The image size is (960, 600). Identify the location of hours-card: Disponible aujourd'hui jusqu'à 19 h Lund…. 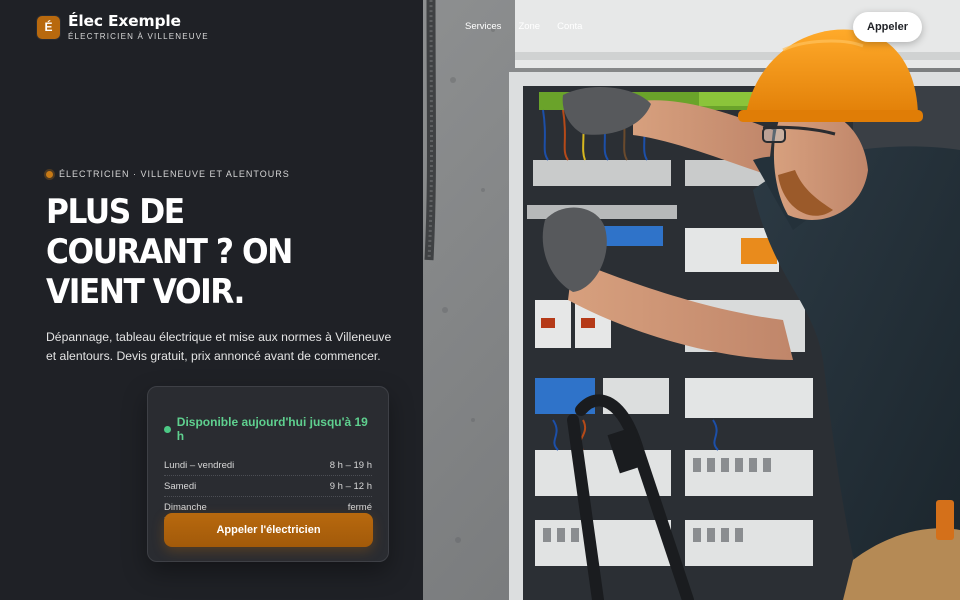
(268, 474).